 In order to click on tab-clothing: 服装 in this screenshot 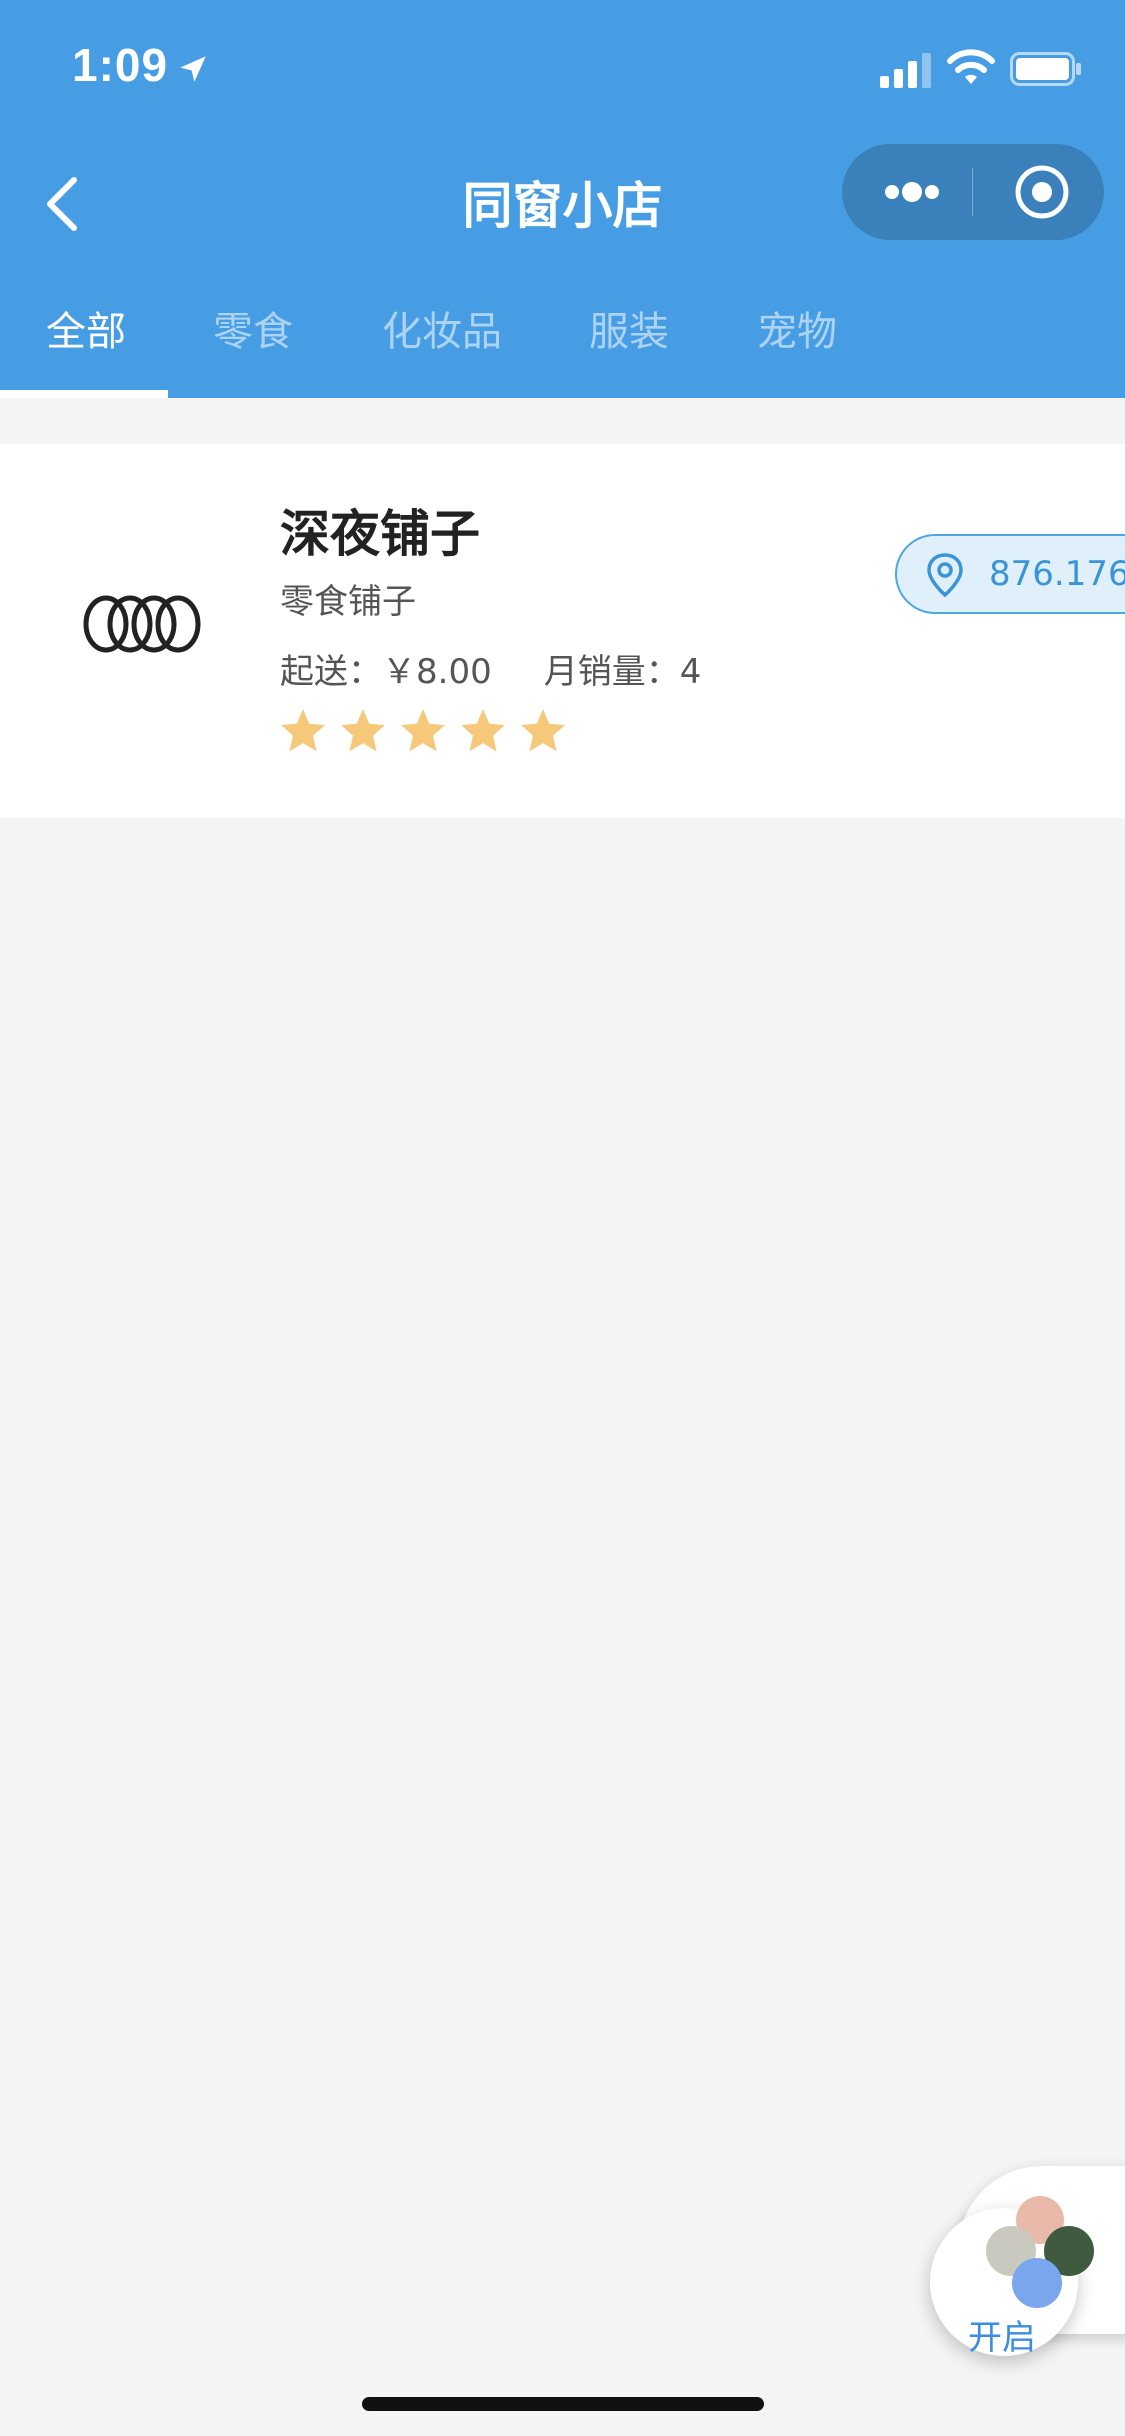, I will do `click(629, 349)`.